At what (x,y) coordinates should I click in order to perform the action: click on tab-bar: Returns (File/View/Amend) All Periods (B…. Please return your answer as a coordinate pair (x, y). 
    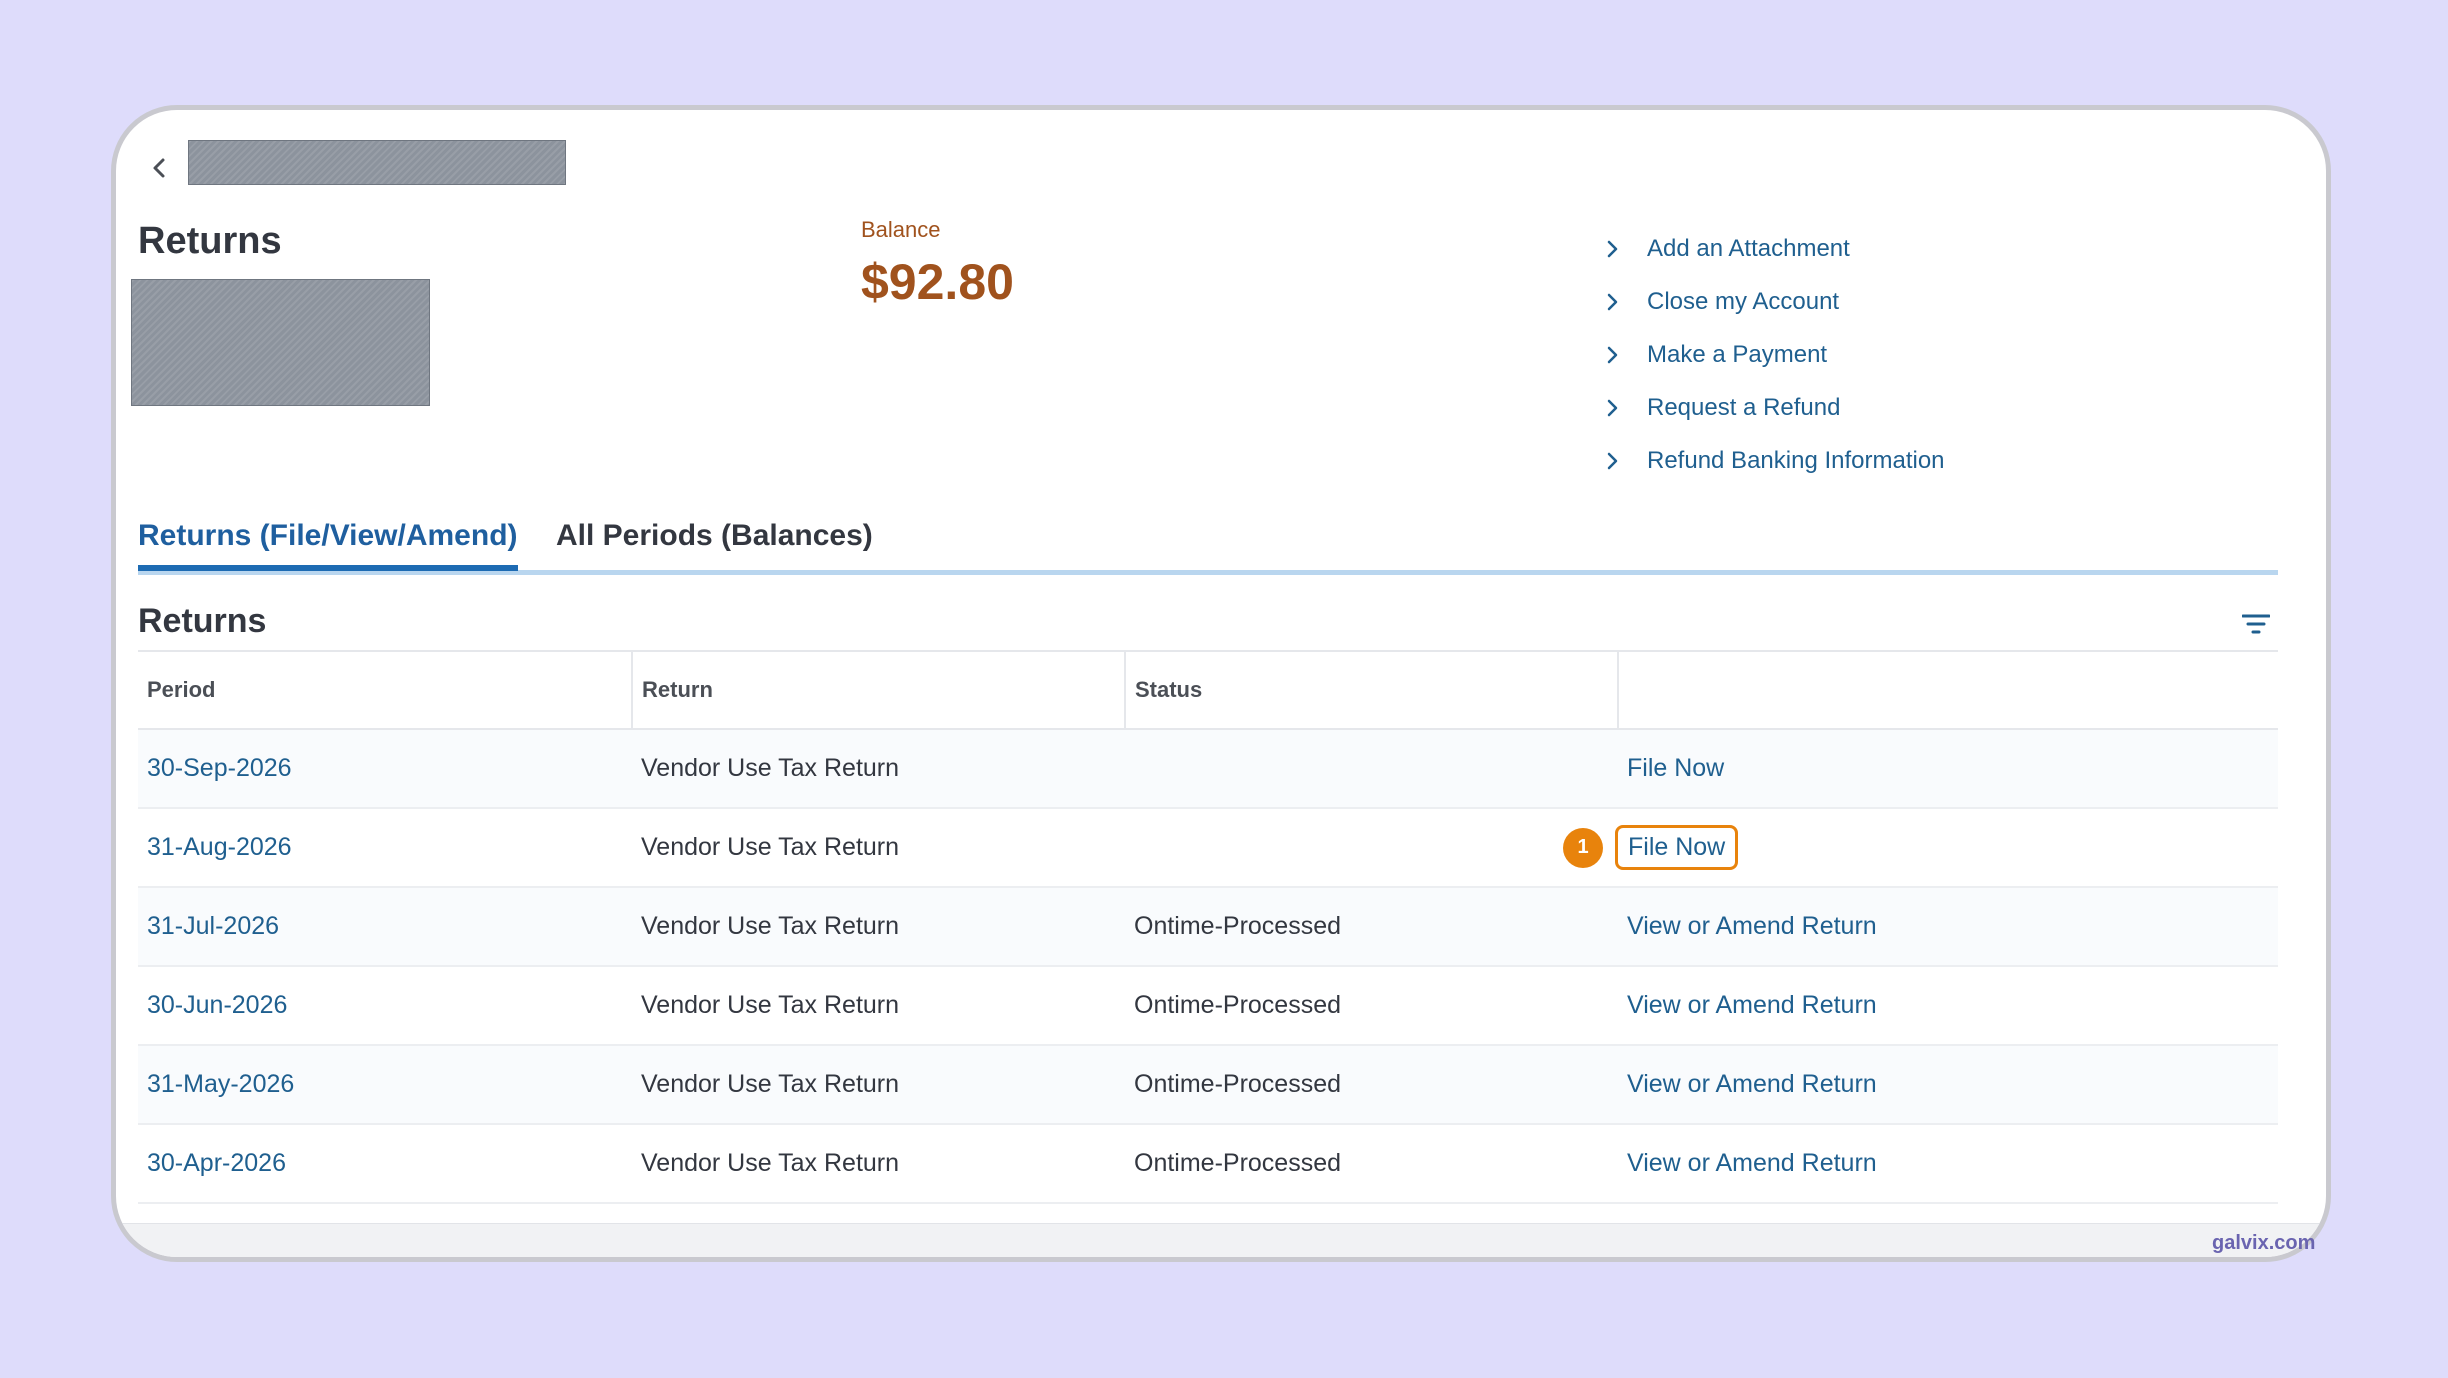
    Looking at the image, I should click on (1208, 545).